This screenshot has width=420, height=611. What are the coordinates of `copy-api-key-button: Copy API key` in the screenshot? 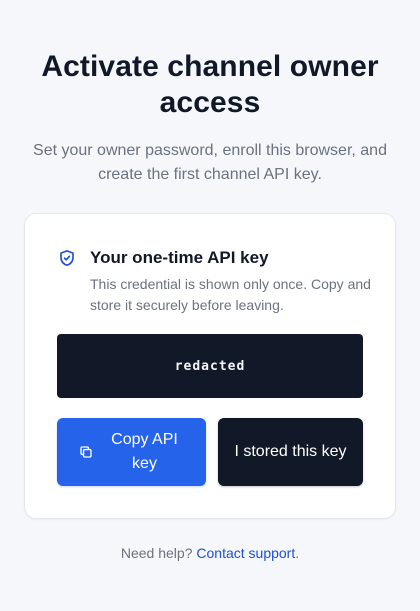 It's located at (131, 452).